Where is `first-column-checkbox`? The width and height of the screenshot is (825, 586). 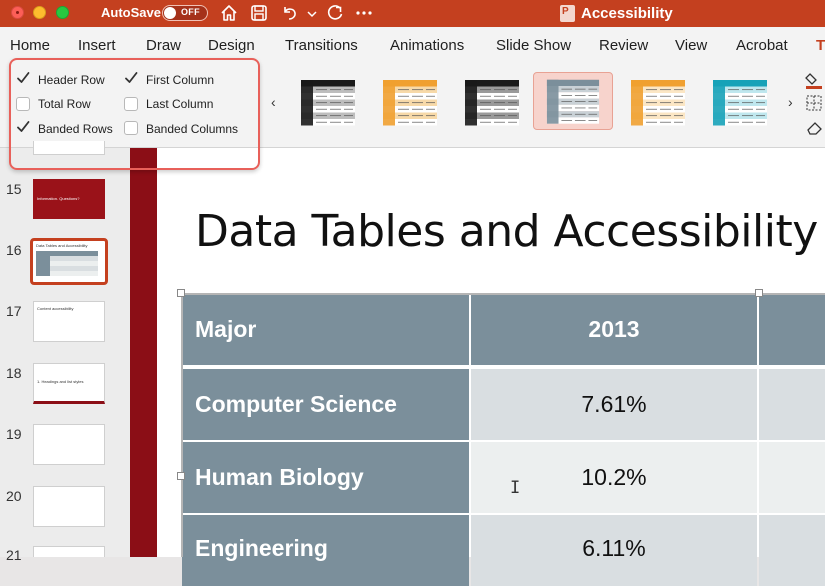 first-column-checkbox is located at coordinates (131, 79).